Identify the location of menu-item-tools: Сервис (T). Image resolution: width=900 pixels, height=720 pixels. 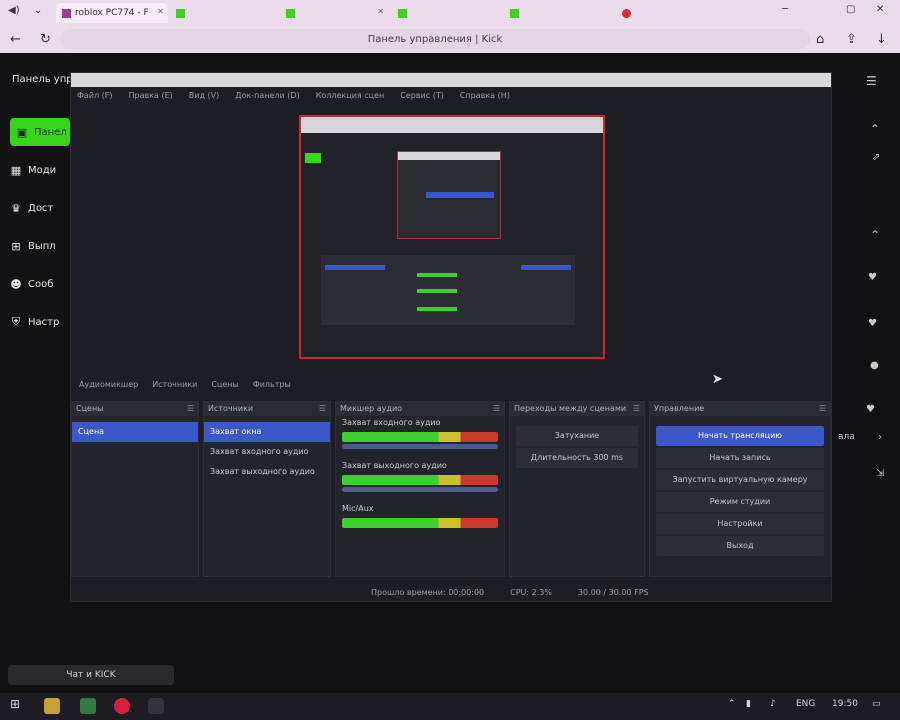
(422, 96).